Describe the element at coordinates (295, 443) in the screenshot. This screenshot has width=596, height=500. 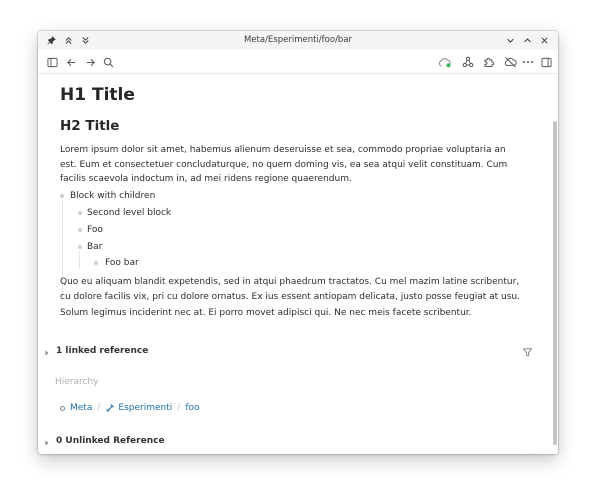
I see `unlinked-references-toggle: 0 Unlinked Reference` at that location.